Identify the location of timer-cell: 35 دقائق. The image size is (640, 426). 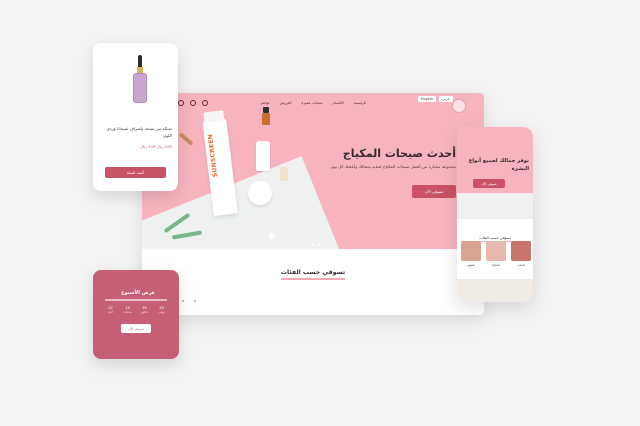
(144, 310).